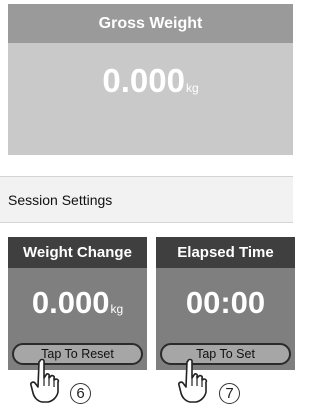 The image size is (320, 406). I want to click on session-settings-bar: Session Settings, so click(146, 199).